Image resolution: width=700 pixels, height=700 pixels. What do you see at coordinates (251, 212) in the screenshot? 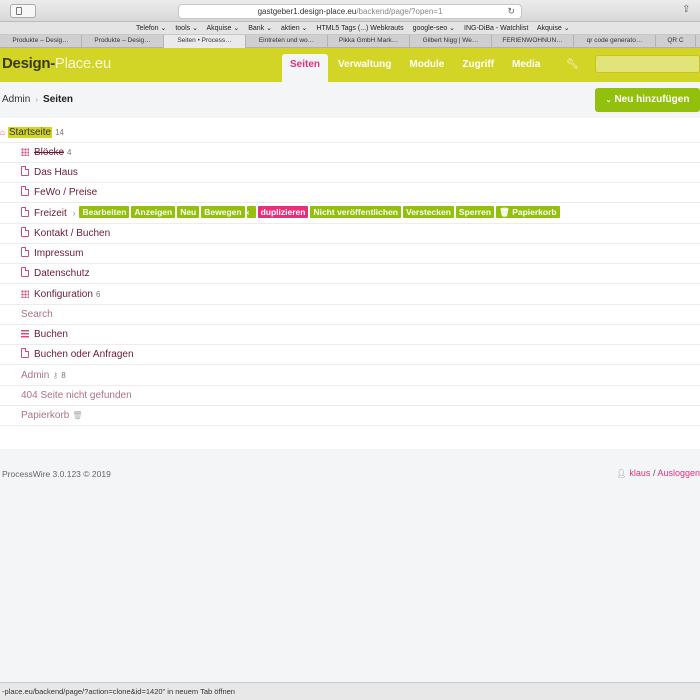
I see `action-more-button: ‹` at bounding box center [251, 212].